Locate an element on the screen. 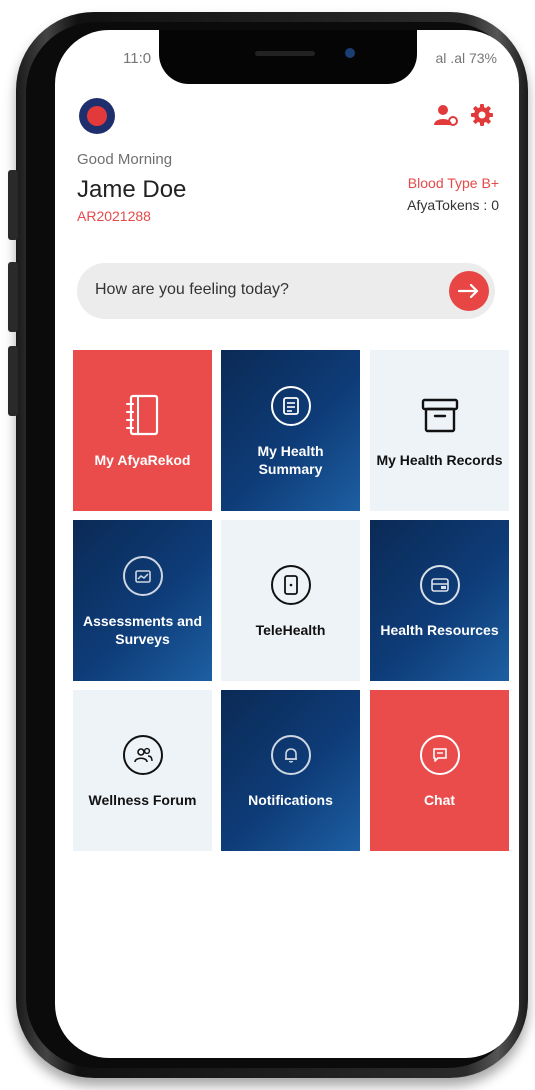 The height and width of the screenshot is (1090, 535). mute-switch is located at coordinates (13, 205).